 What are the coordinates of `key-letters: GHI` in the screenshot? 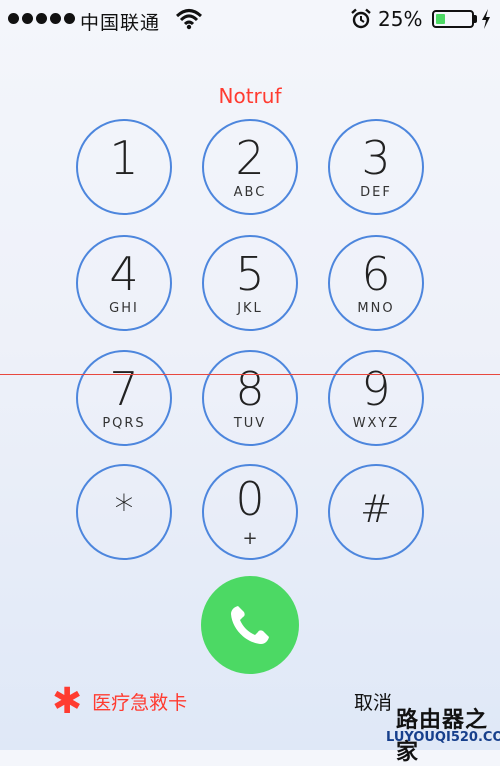 It's located at (124, 308).